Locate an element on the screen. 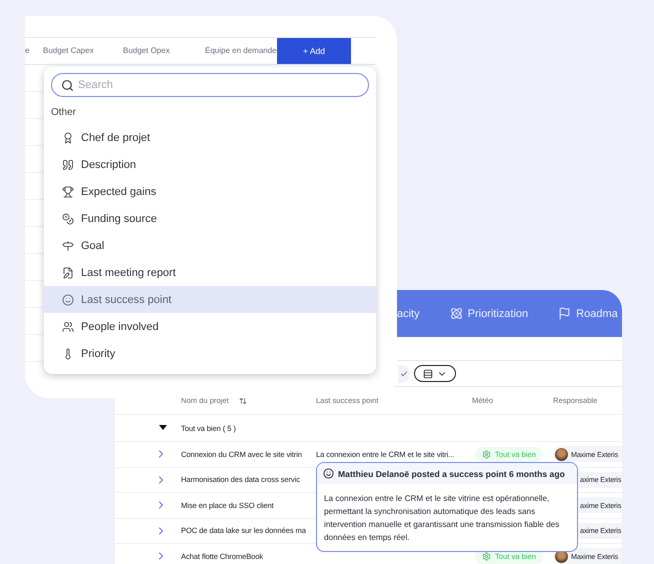 The height and width of the screenshot is (564, 654). menu-item: Goal is located at coordinates (210, 245).